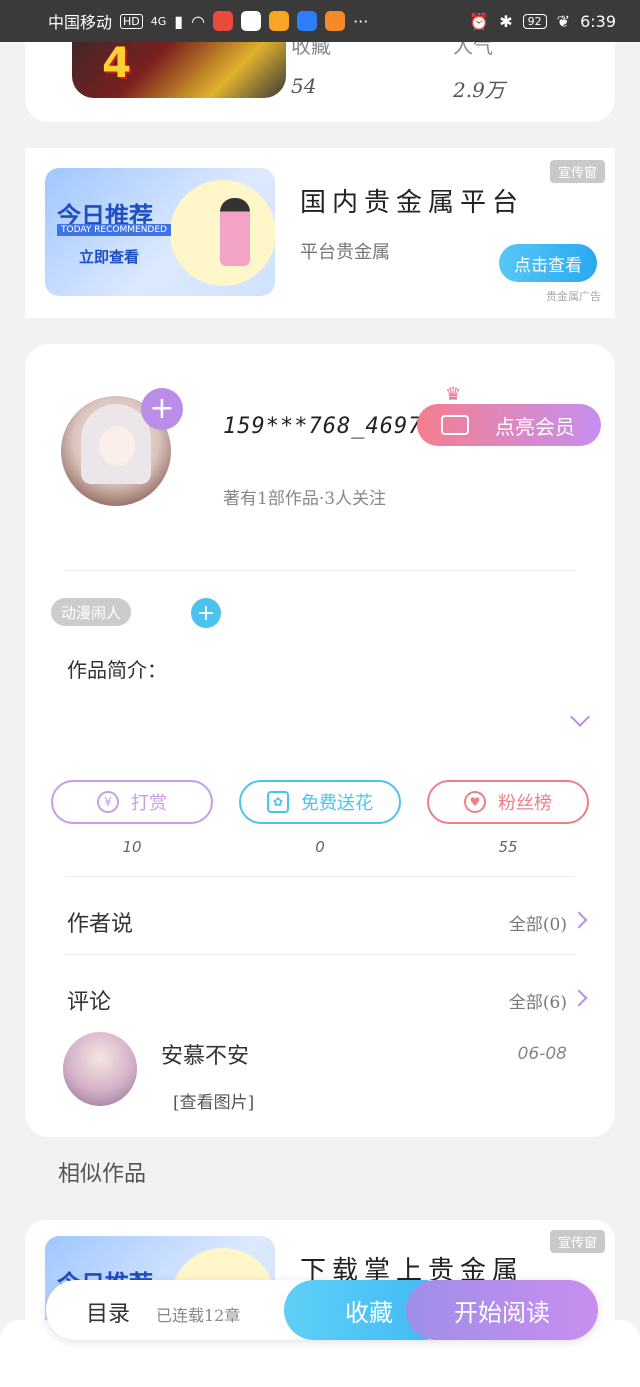 The image size is (640, 1387). I want to click on fans-label: 粉丝榜, so click(525, 803).